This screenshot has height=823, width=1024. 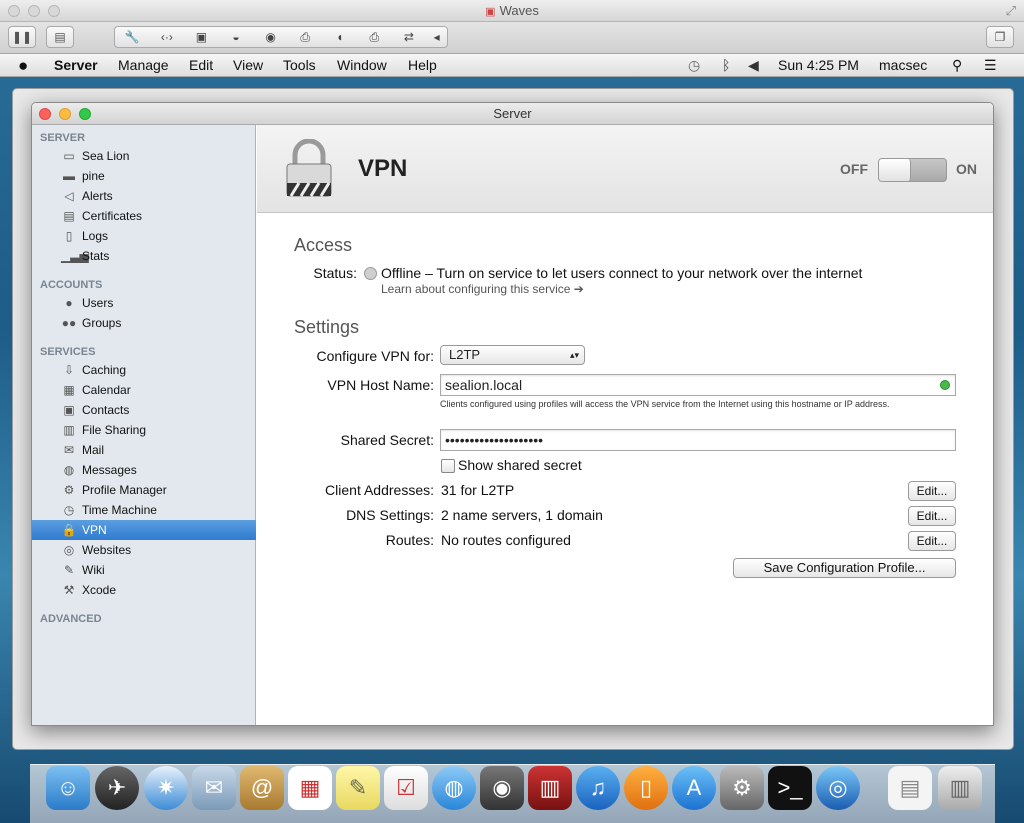 I want to click on fullscreen-icon: ⤢, so click(x=1011, y=11).